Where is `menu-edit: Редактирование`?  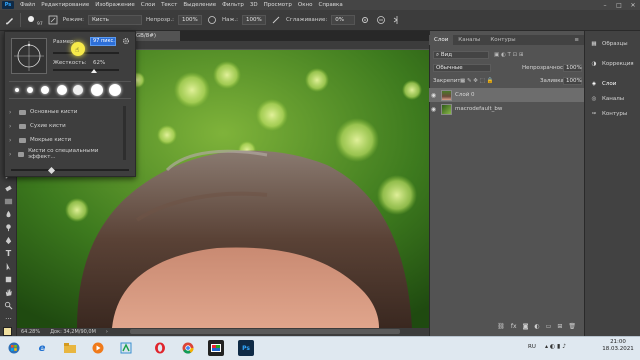
menu-edit: Редактирование is located at coordinates (65, 5).